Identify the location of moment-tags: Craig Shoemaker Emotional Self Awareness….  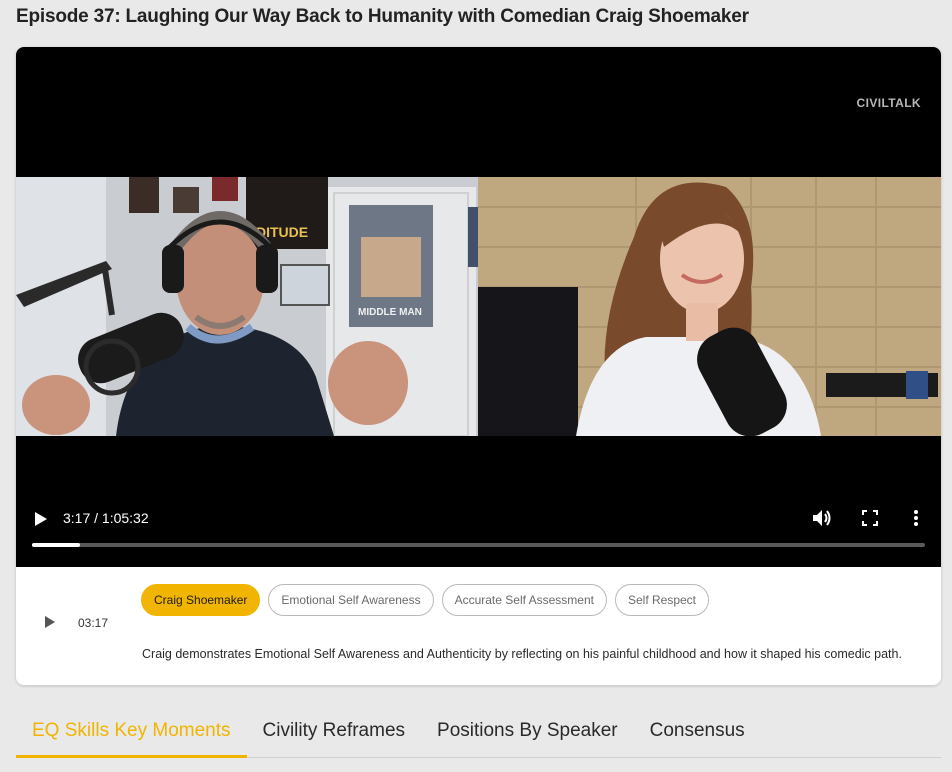
(425, 600).